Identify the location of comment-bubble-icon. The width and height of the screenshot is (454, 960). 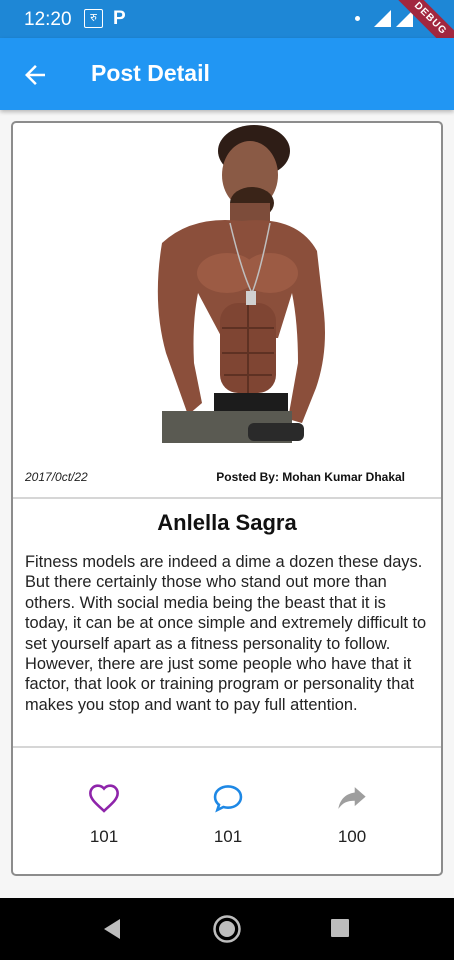
(228, 799).